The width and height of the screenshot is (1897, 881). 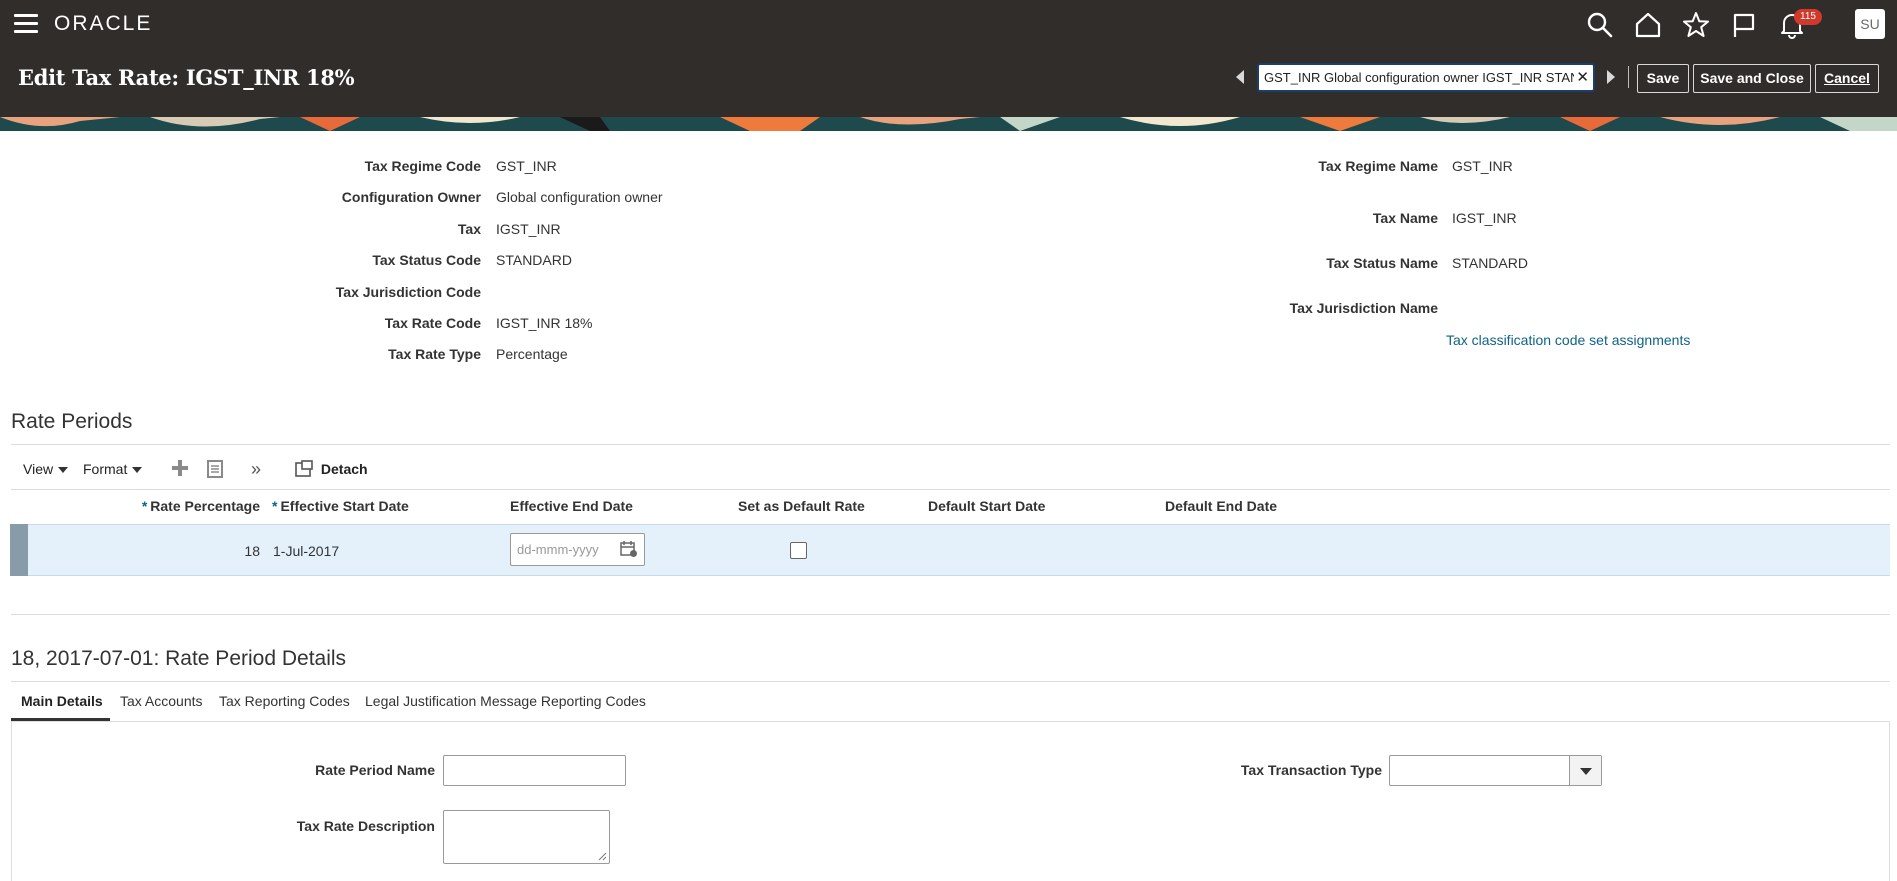 What do you see at coordinates (1490, 263) in the screenshot?
I see `tax-status-name-value: STANDARD` at bounding box center [1490, 263].